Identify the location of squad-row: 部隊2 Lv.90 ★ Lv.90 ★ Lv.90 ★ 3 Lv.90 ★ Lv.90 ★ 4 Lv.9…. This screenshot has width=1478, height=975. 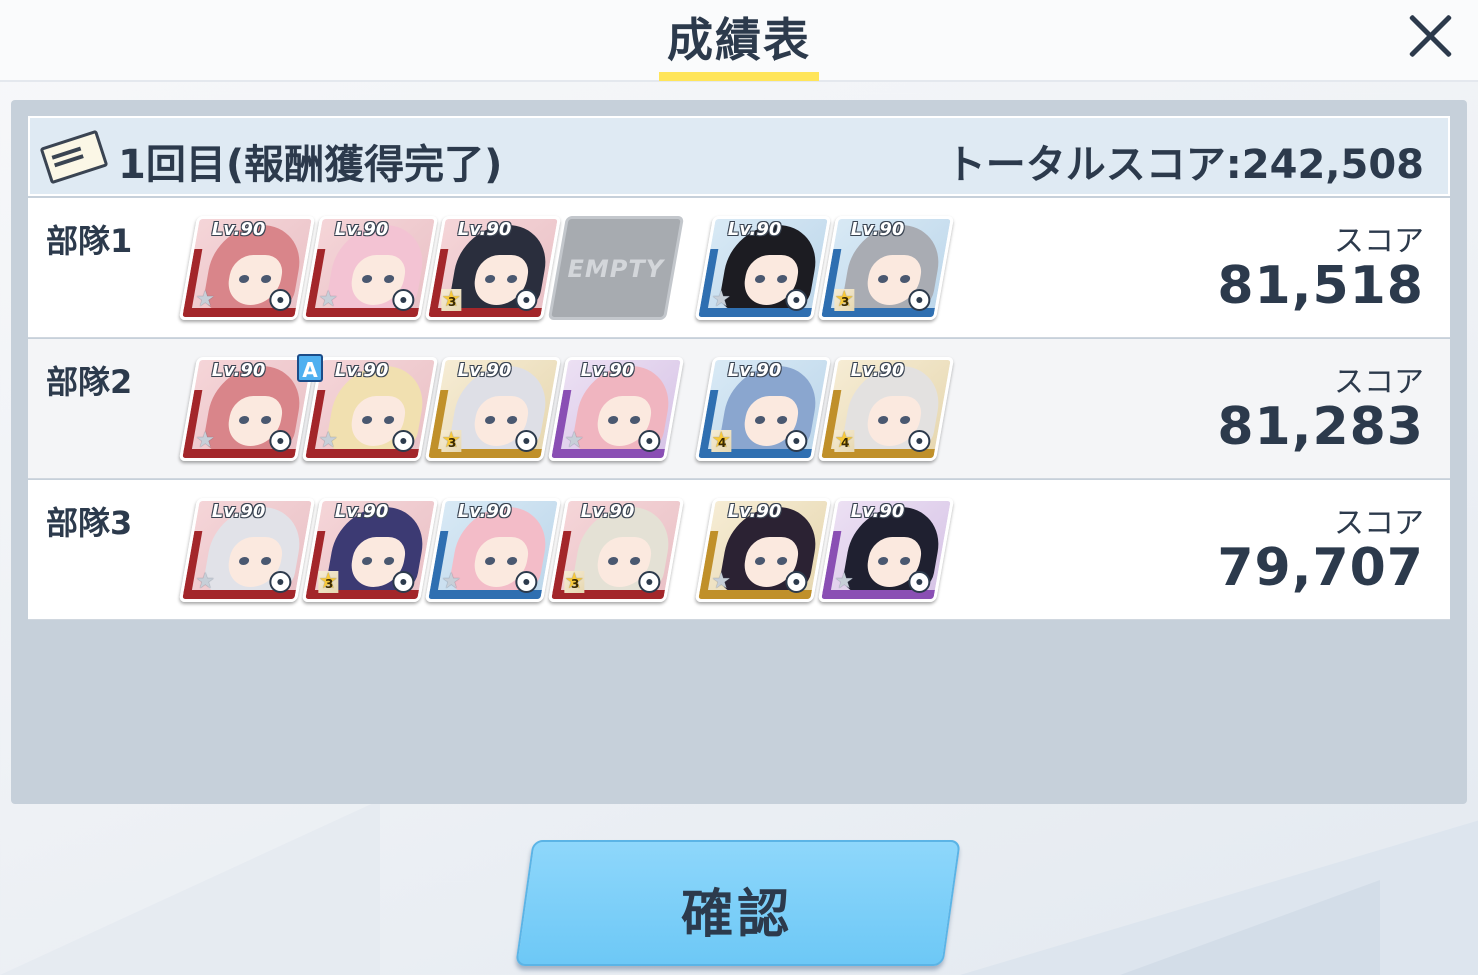
(739, 409).